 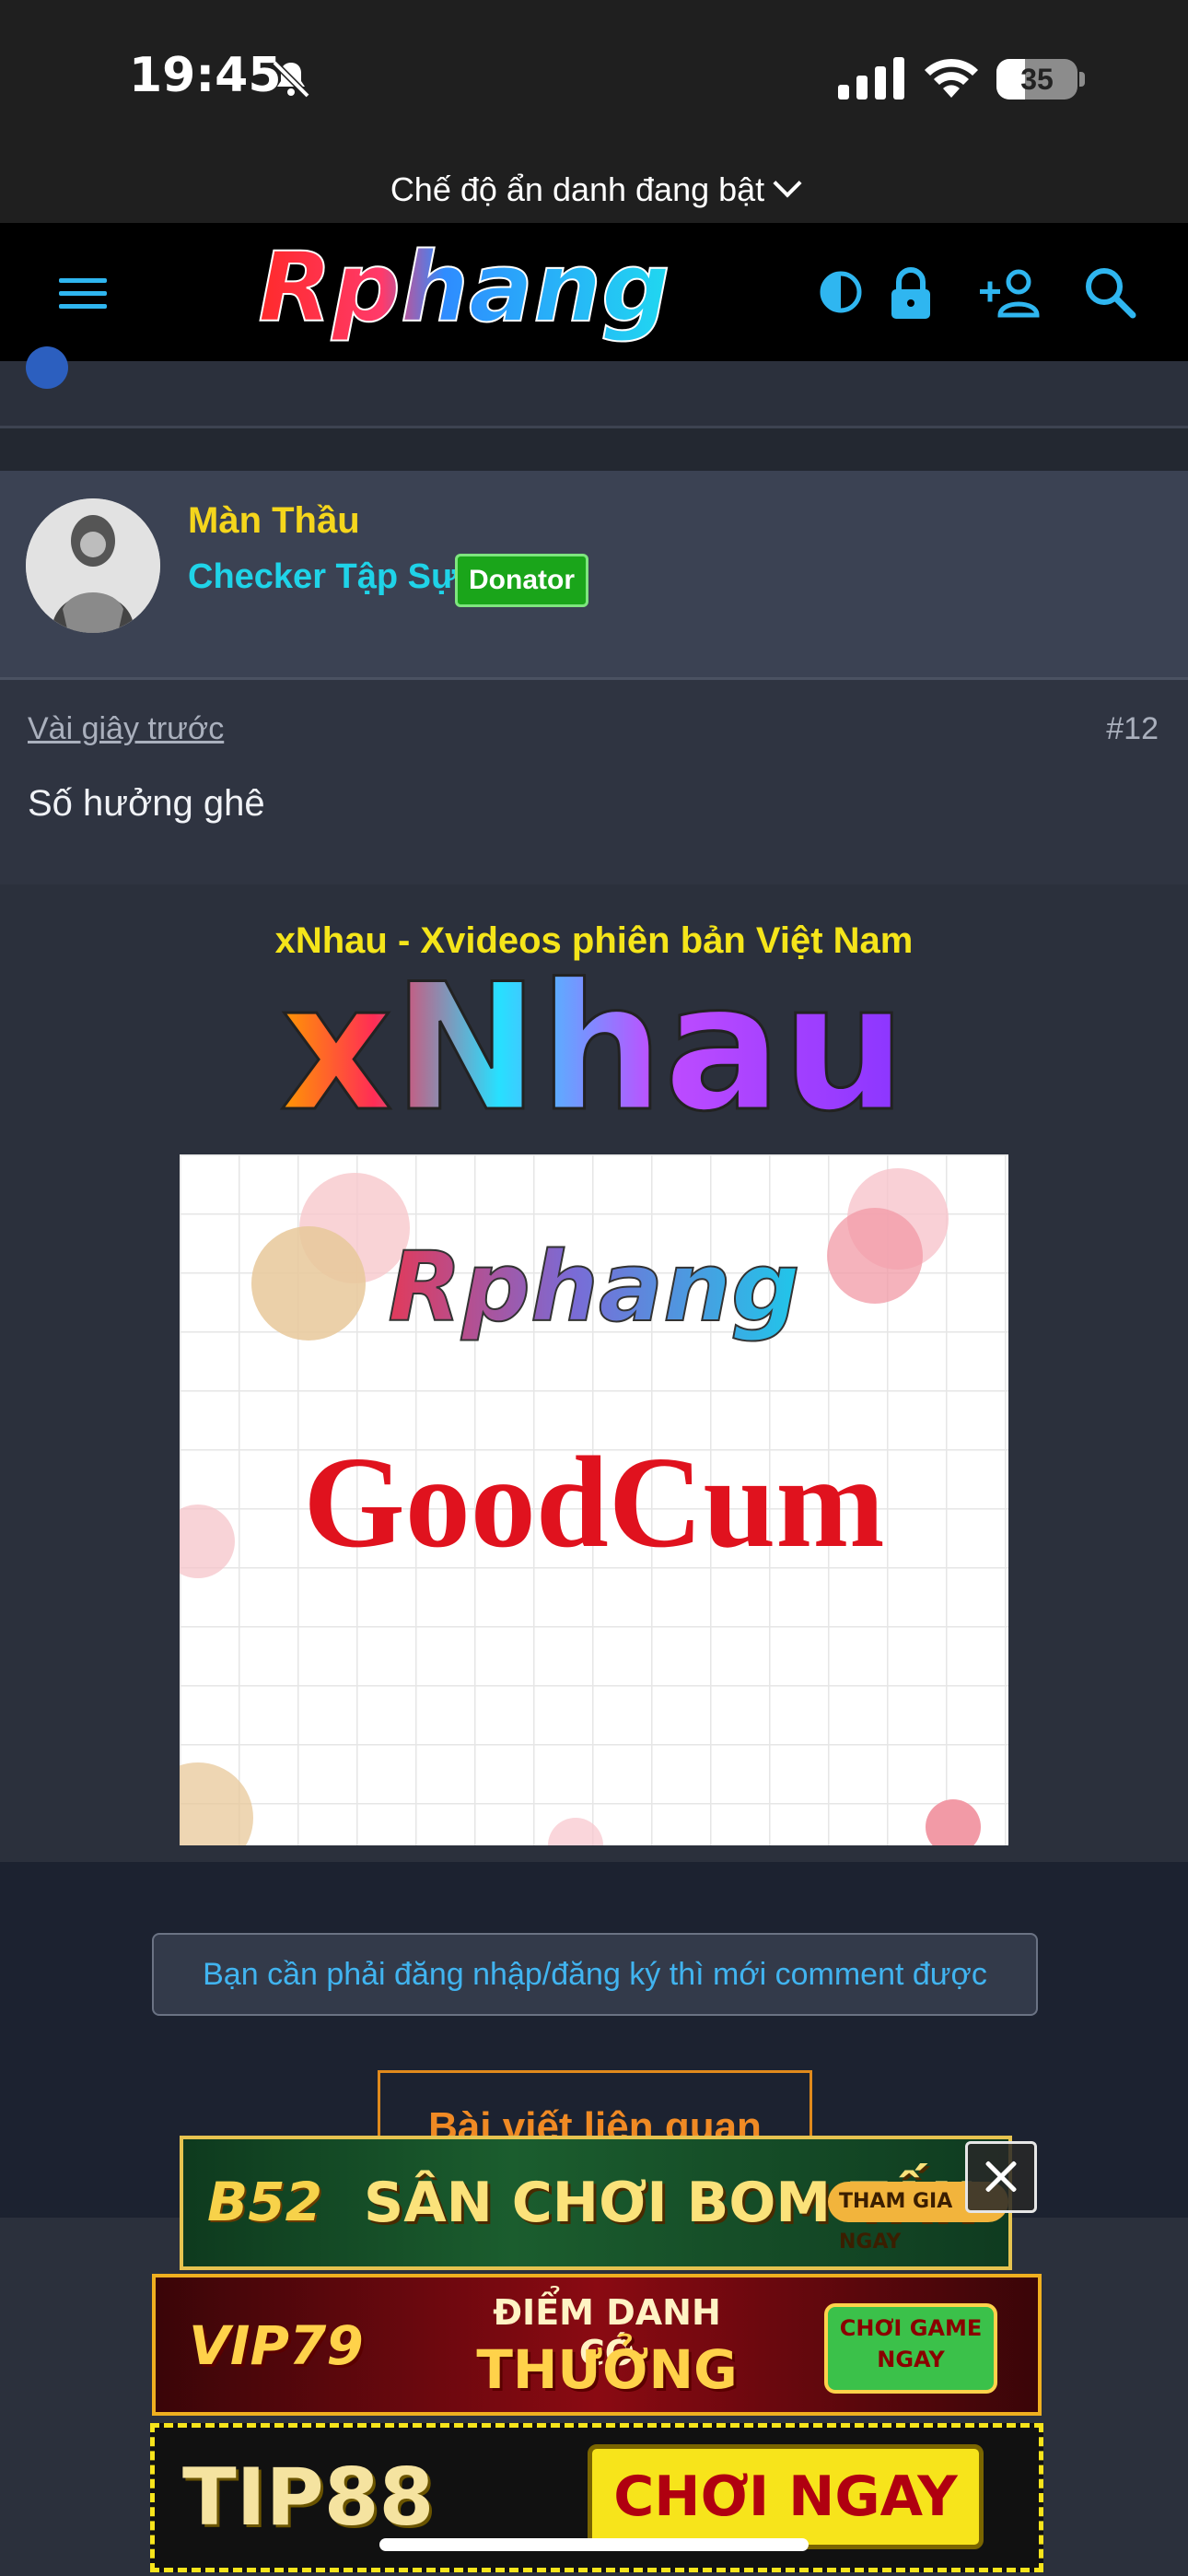 I want to click on menu-icon, so click(x=83, y=293).